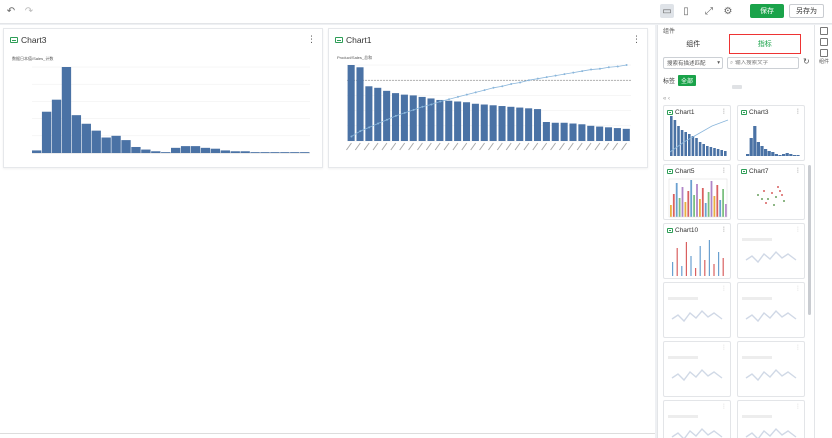  I want to click on chart-card-chart3: Chart3 ⋮ 数据日本值/Sales_计数, so click(163, 98).